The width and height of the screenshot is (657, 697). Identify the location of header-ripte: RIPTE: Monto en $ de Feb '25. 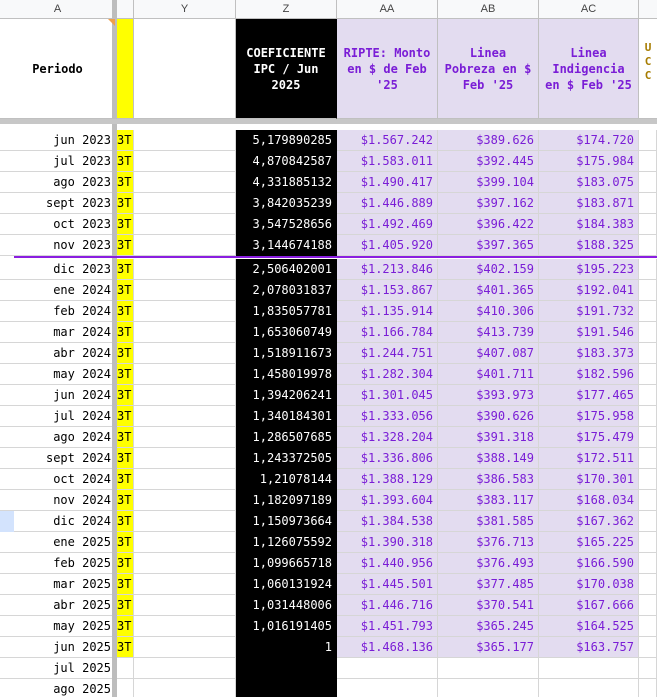
(387, 69).